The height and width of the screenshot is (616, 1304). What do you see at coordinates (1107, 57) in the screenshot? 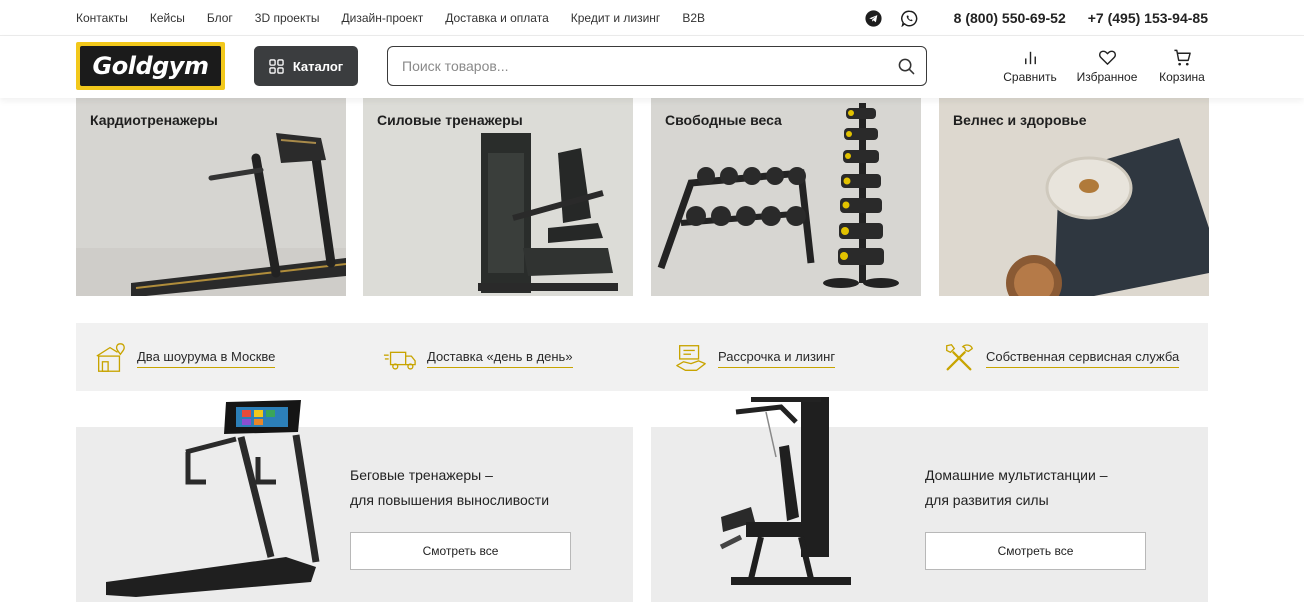
I see `heart-icon` at bounding box center [1107, 57].